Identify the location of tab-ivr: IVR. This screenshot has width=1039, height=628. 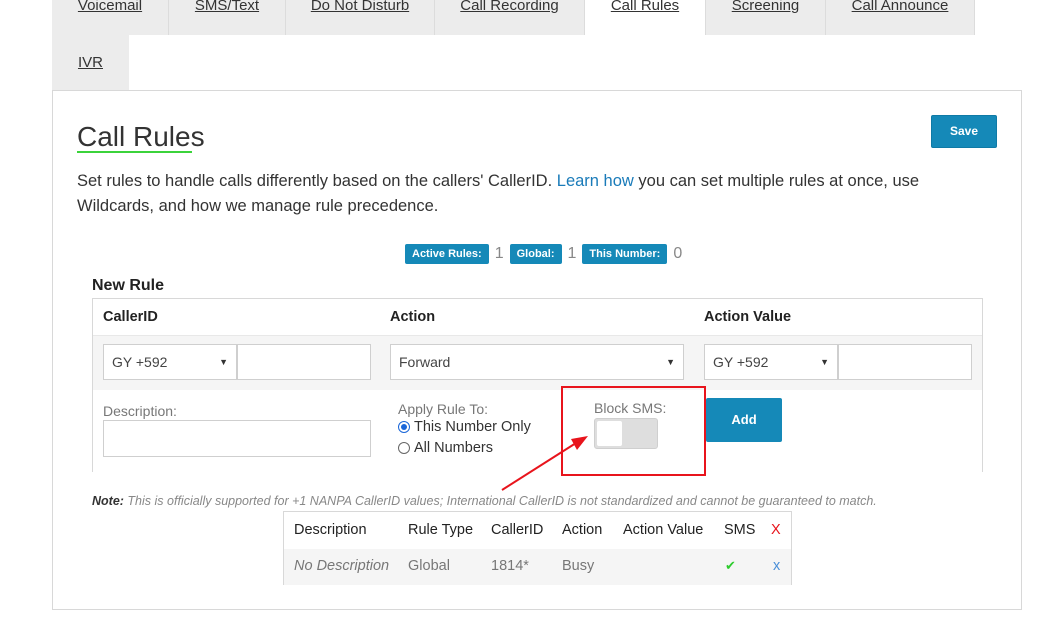
(90, 62).